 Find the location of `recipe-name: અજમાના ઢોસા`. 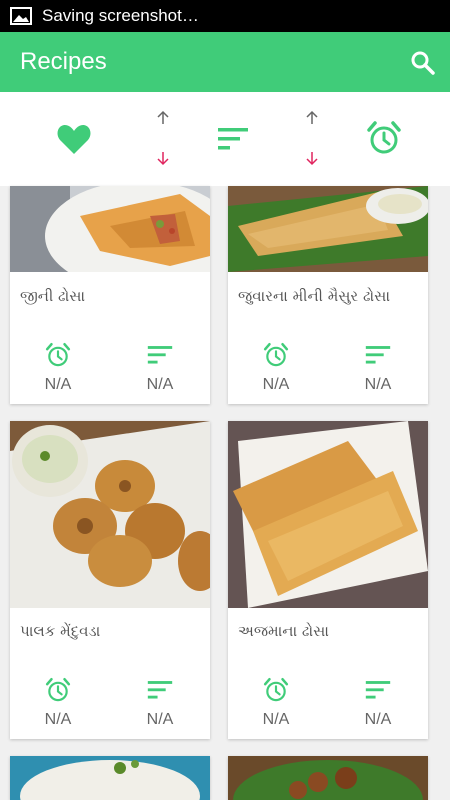

recipe-name: અજમાના ઢોસા is located at coordinates (283, 631).